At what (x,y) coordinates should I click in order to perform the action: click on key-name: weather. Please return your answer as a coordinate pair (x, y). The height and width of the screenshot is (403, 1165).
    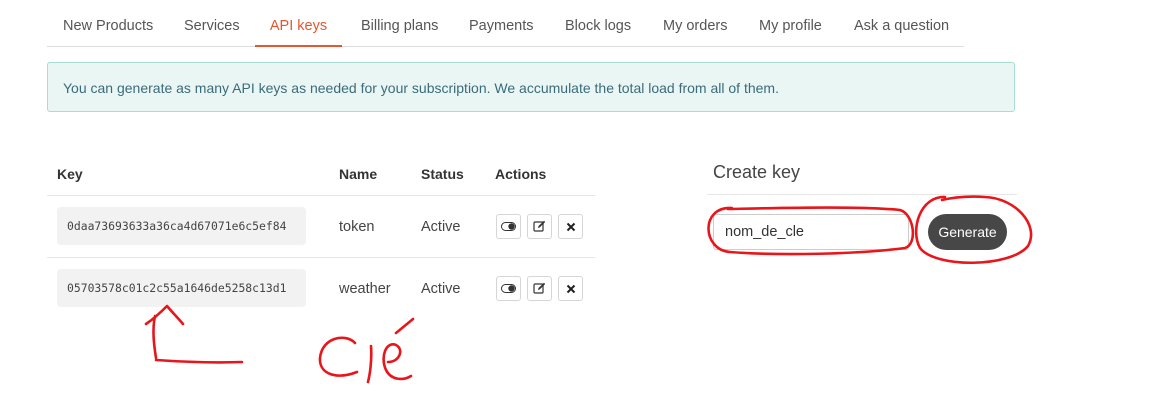
    Looking at the image, I should click on (365, 289).